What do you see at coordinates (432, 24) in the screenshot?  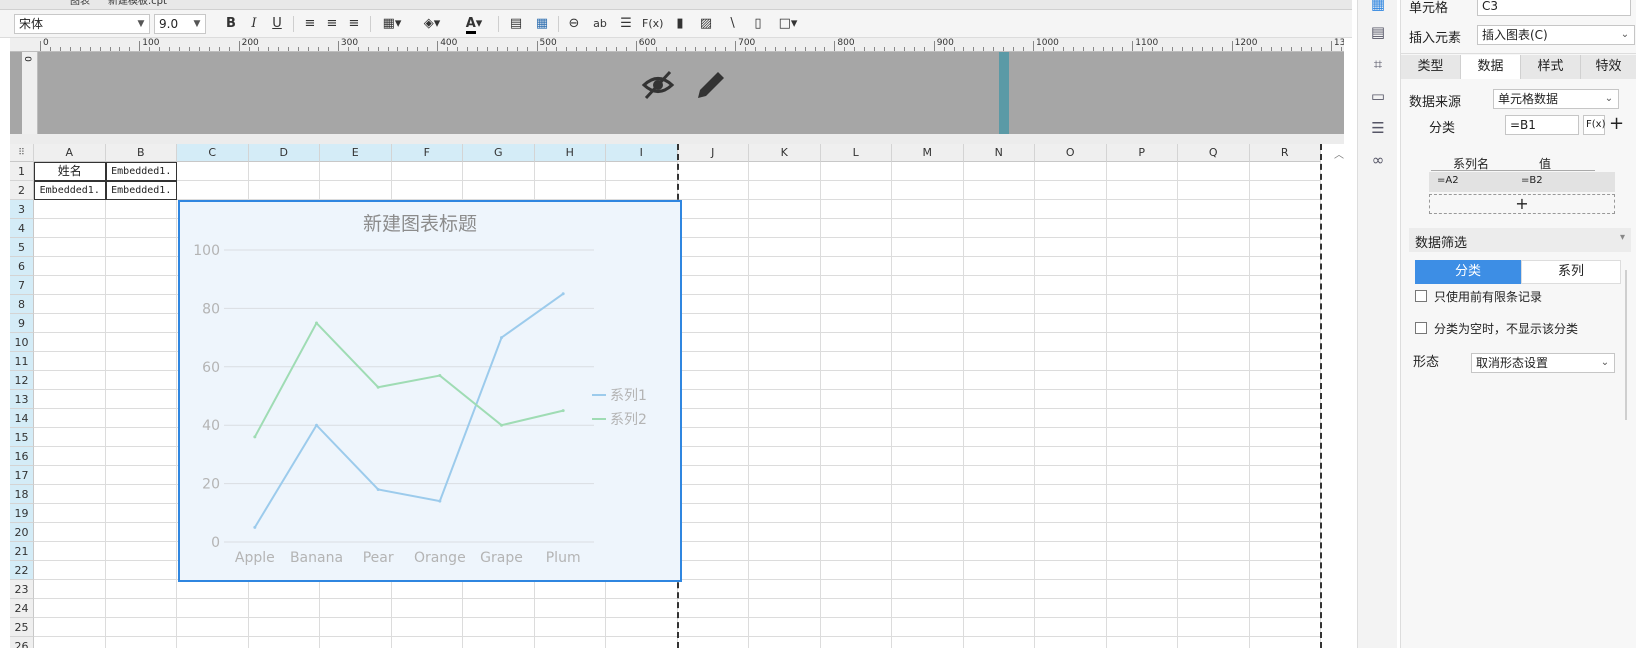 I see `fill-color-icon: ◈▾` at bounding box center [432, 24].